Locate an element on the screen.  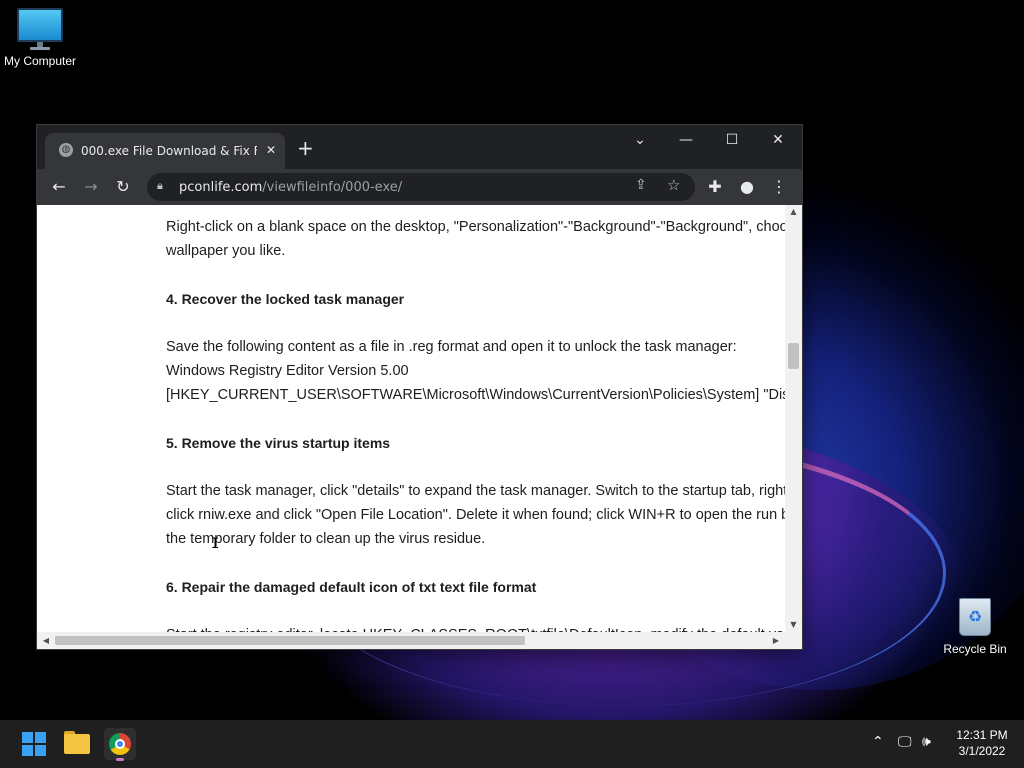
active-indicator is located at coordinates (120, 759).